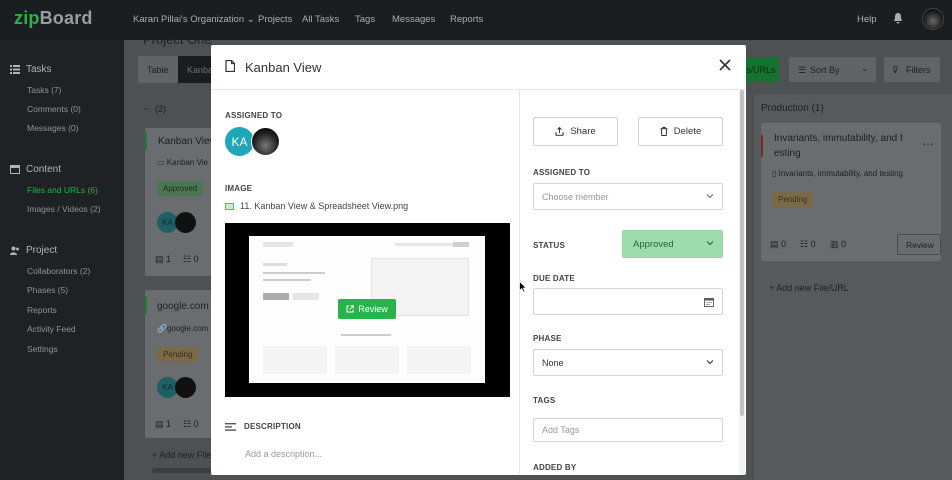 The height and width of the screenshot is (480, 952). What do you see at coordinates (628, 430) in the screenshot?
I see `tags-input: Add Tags` at bounding box center [628, 430].